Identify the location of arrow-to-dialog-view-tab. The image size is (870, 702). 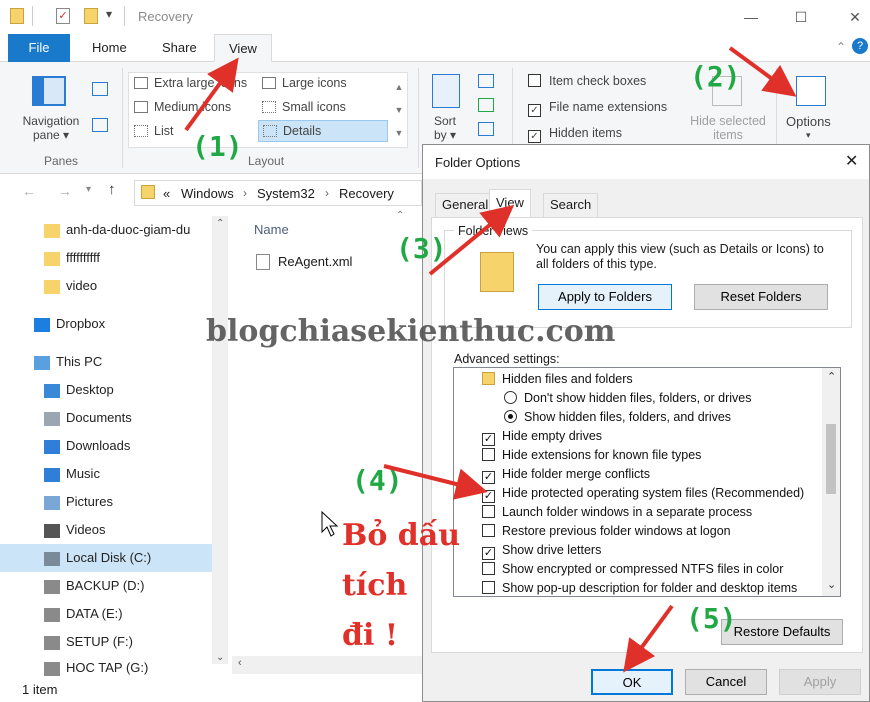
(471, 240).